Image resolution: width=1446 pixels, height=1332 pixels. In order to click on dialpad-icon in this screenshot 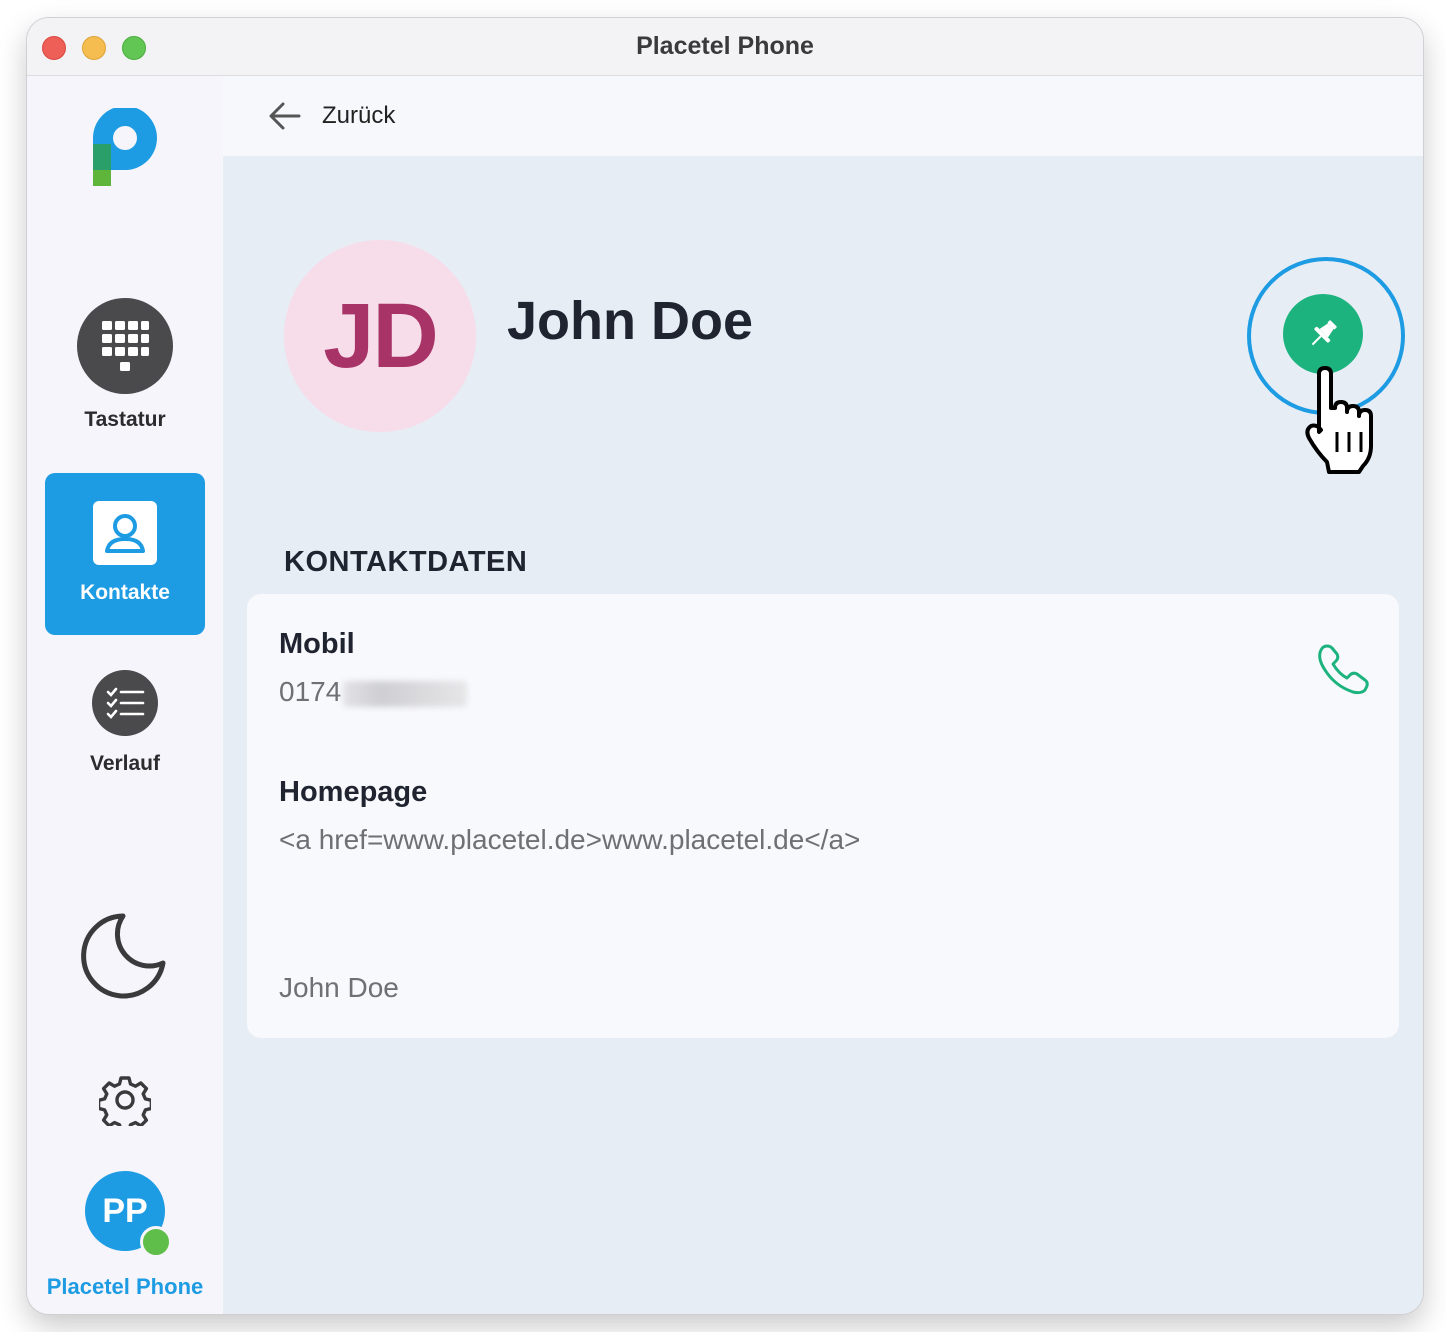, I will do `click(125, 346)`.